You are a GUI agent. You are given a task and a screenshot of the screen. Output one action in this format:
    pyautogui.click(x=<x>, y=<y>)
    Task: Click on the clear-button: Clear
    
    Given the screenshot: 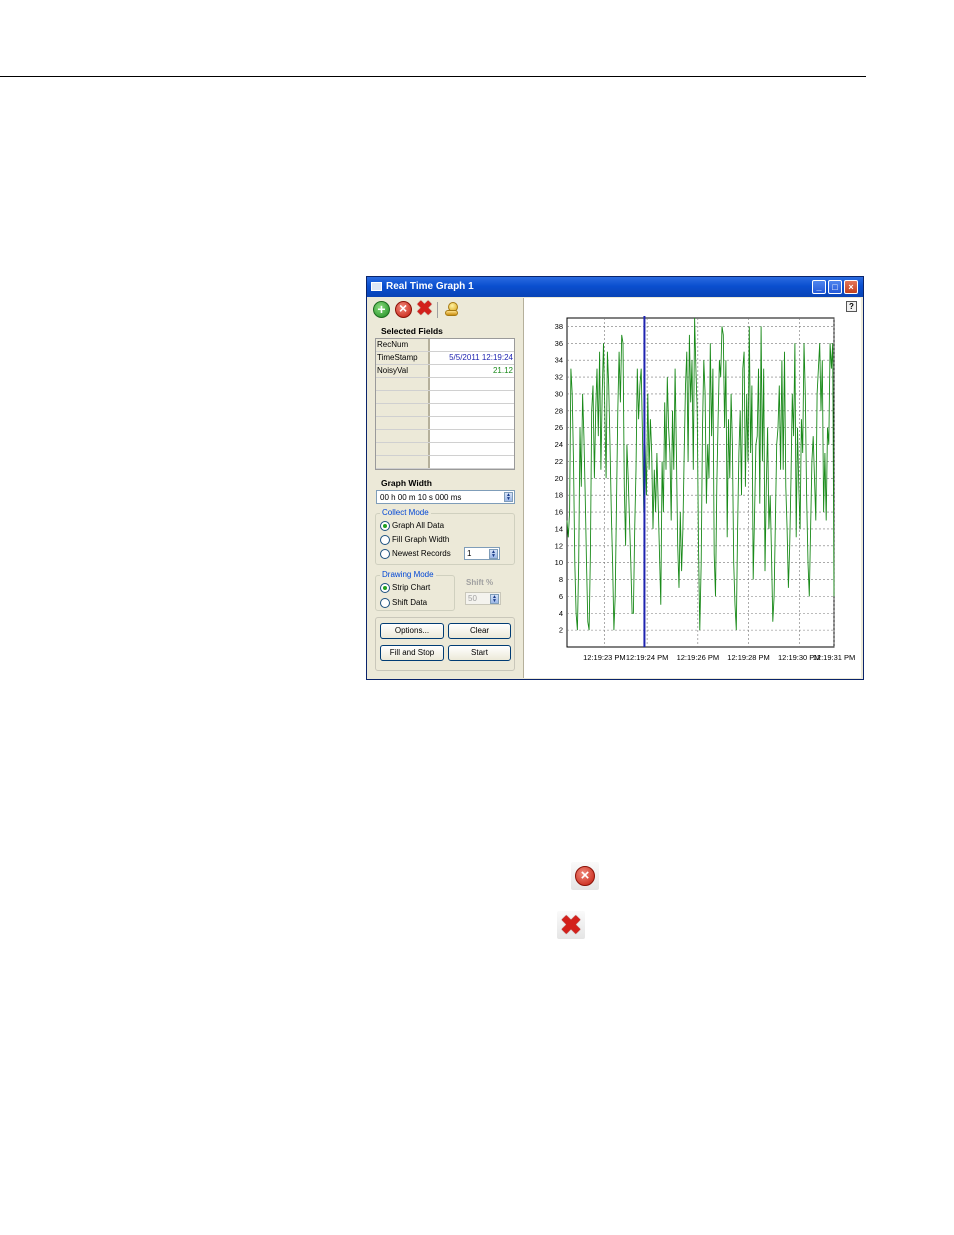 What is the action you would take?
    pyautogui.click(x=479, y=631)
    